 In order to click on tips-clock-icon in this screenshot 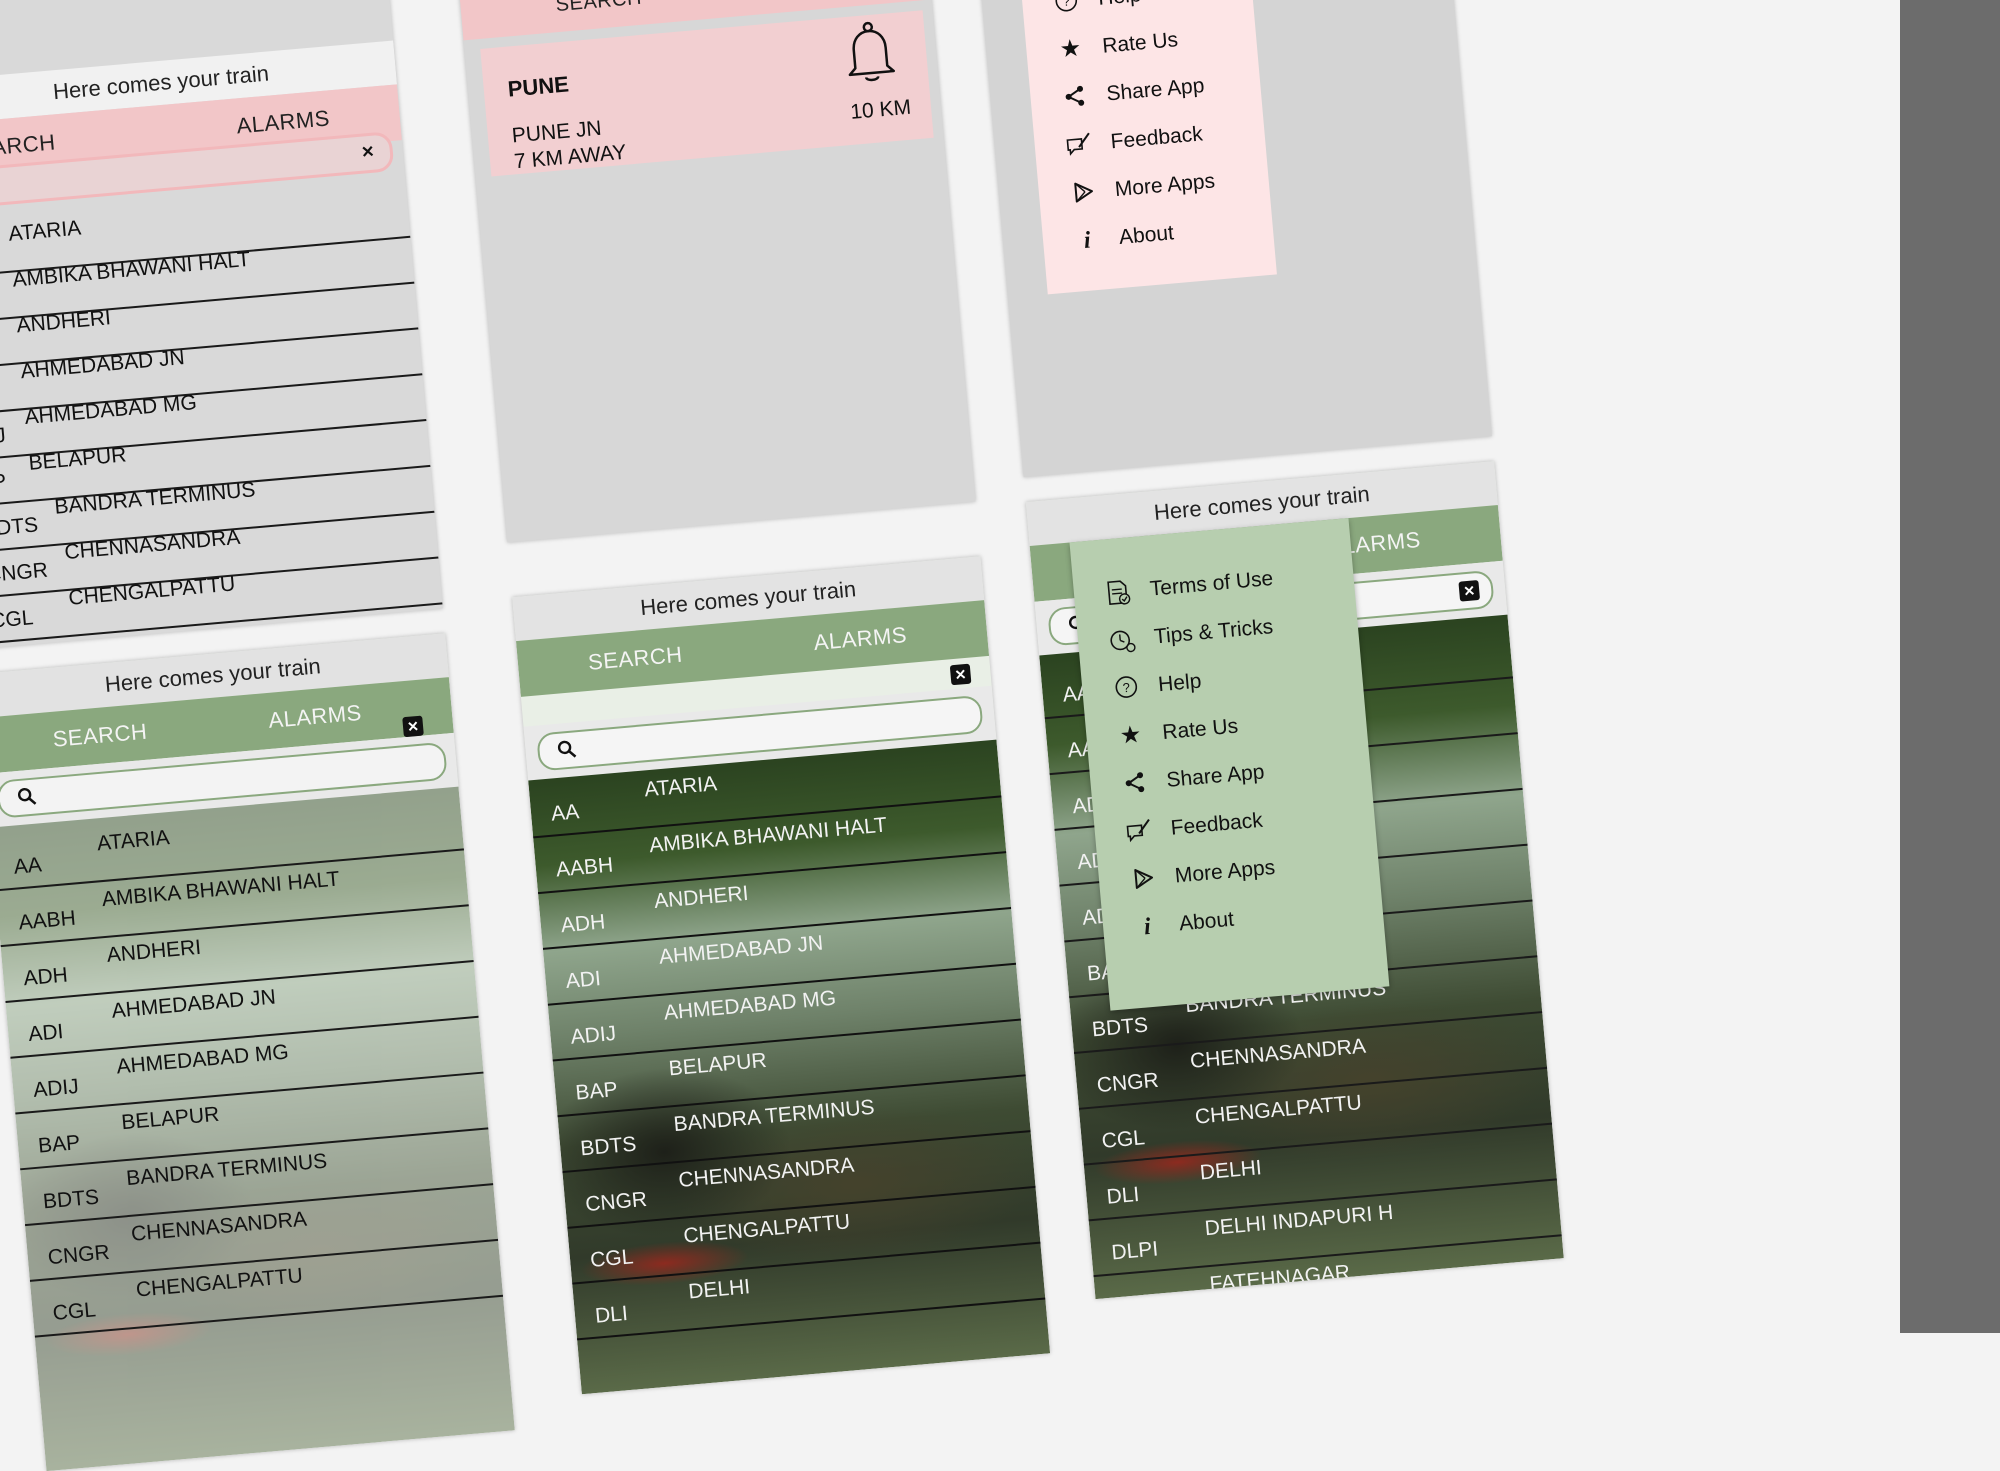, I will do `click(1122, 640)`.